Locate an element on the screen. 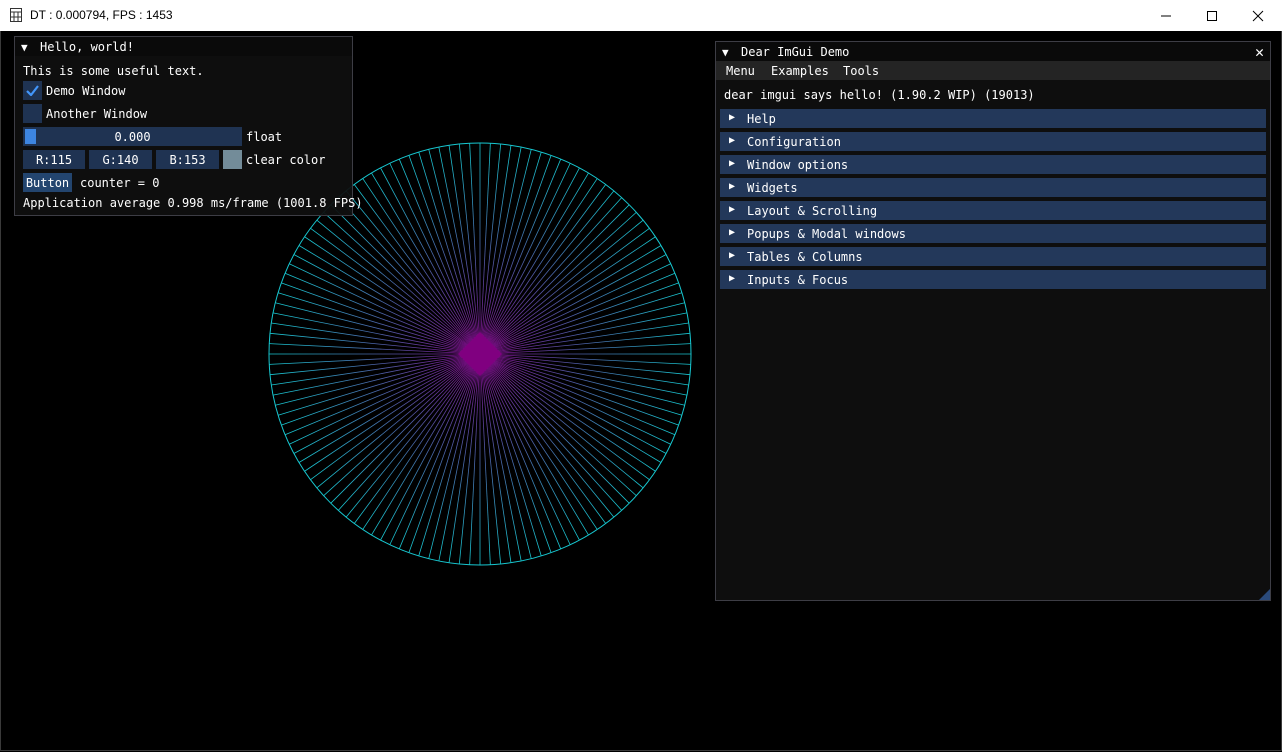 The height and width of the screenshot is (752, 1282). header-label: Popups & Modal windows is located at coordinates (826, 234).